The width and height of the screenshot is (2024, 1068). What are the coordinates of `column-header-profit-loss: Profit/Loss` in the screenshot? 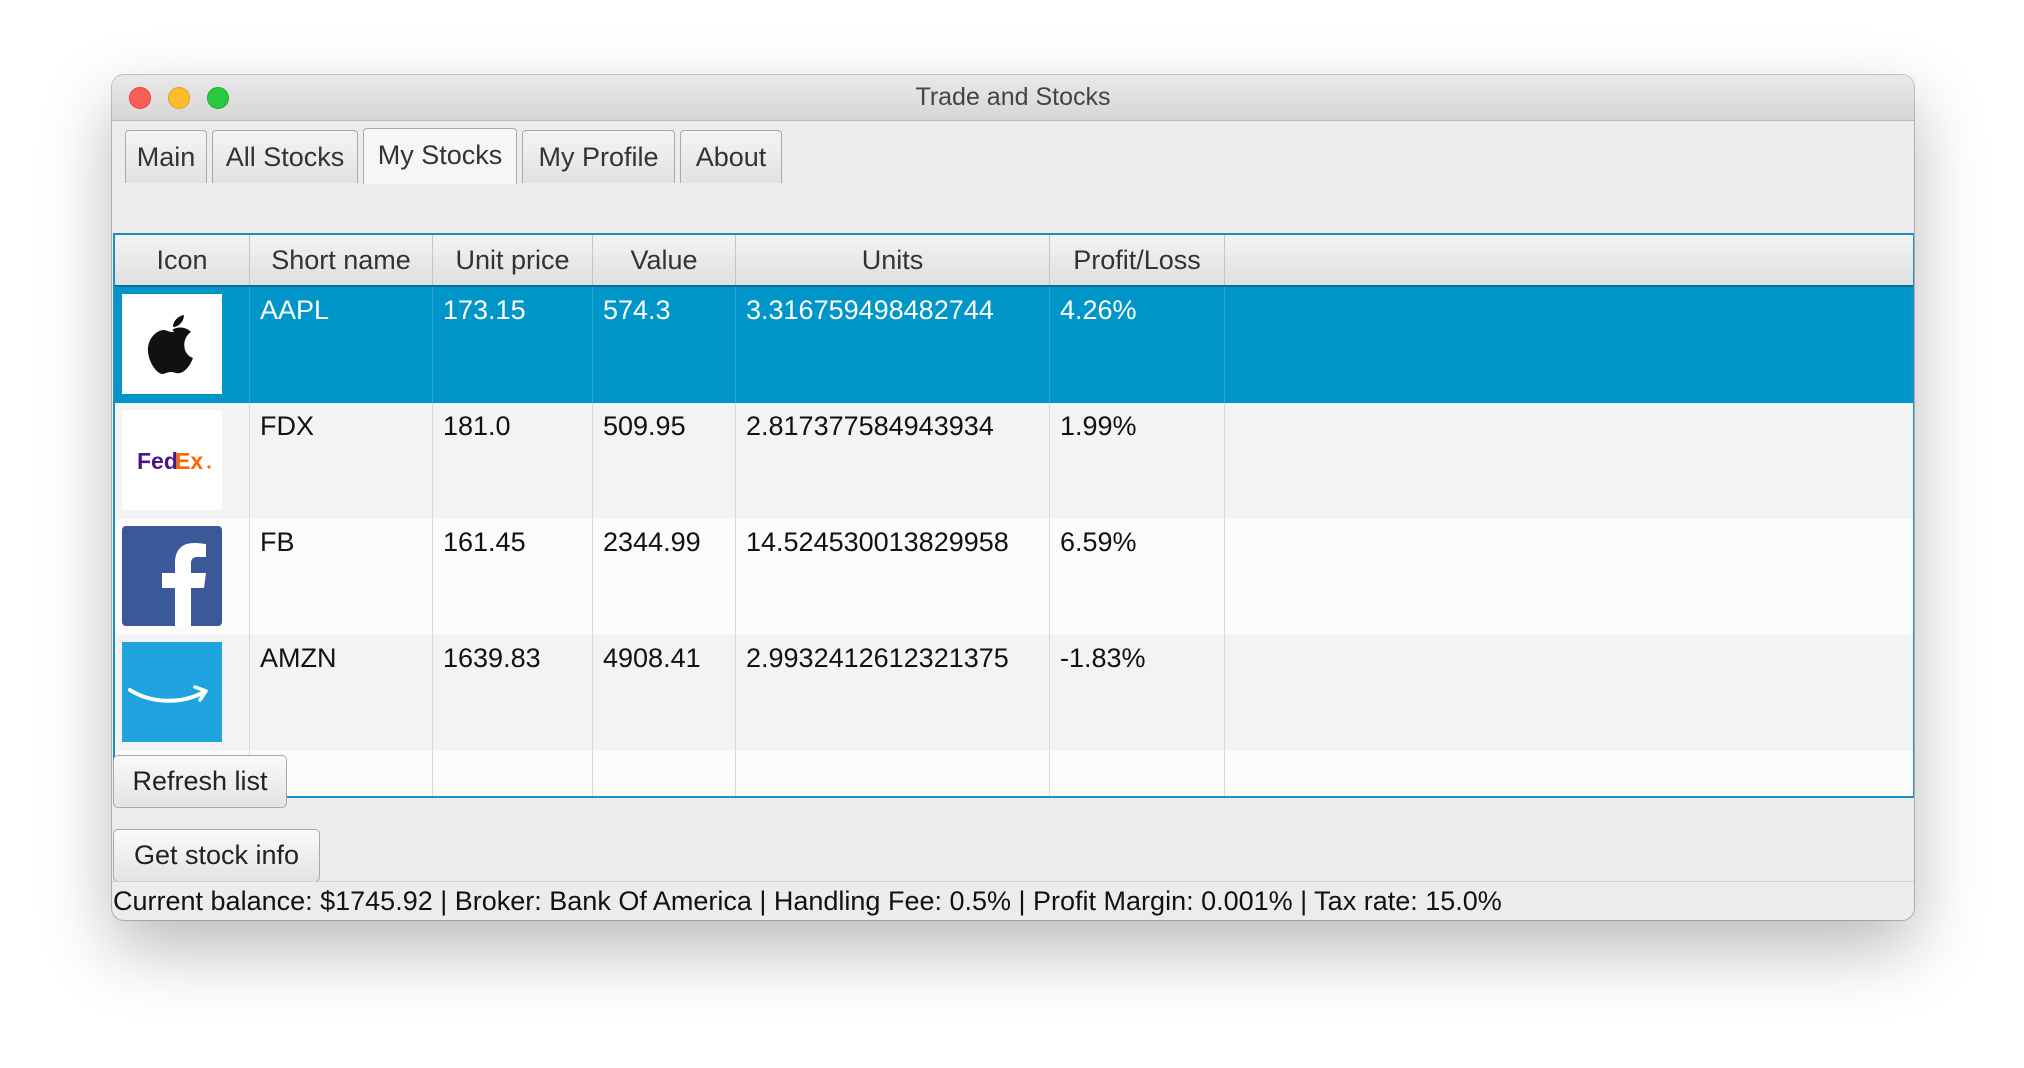 It's located at (1137, 260).